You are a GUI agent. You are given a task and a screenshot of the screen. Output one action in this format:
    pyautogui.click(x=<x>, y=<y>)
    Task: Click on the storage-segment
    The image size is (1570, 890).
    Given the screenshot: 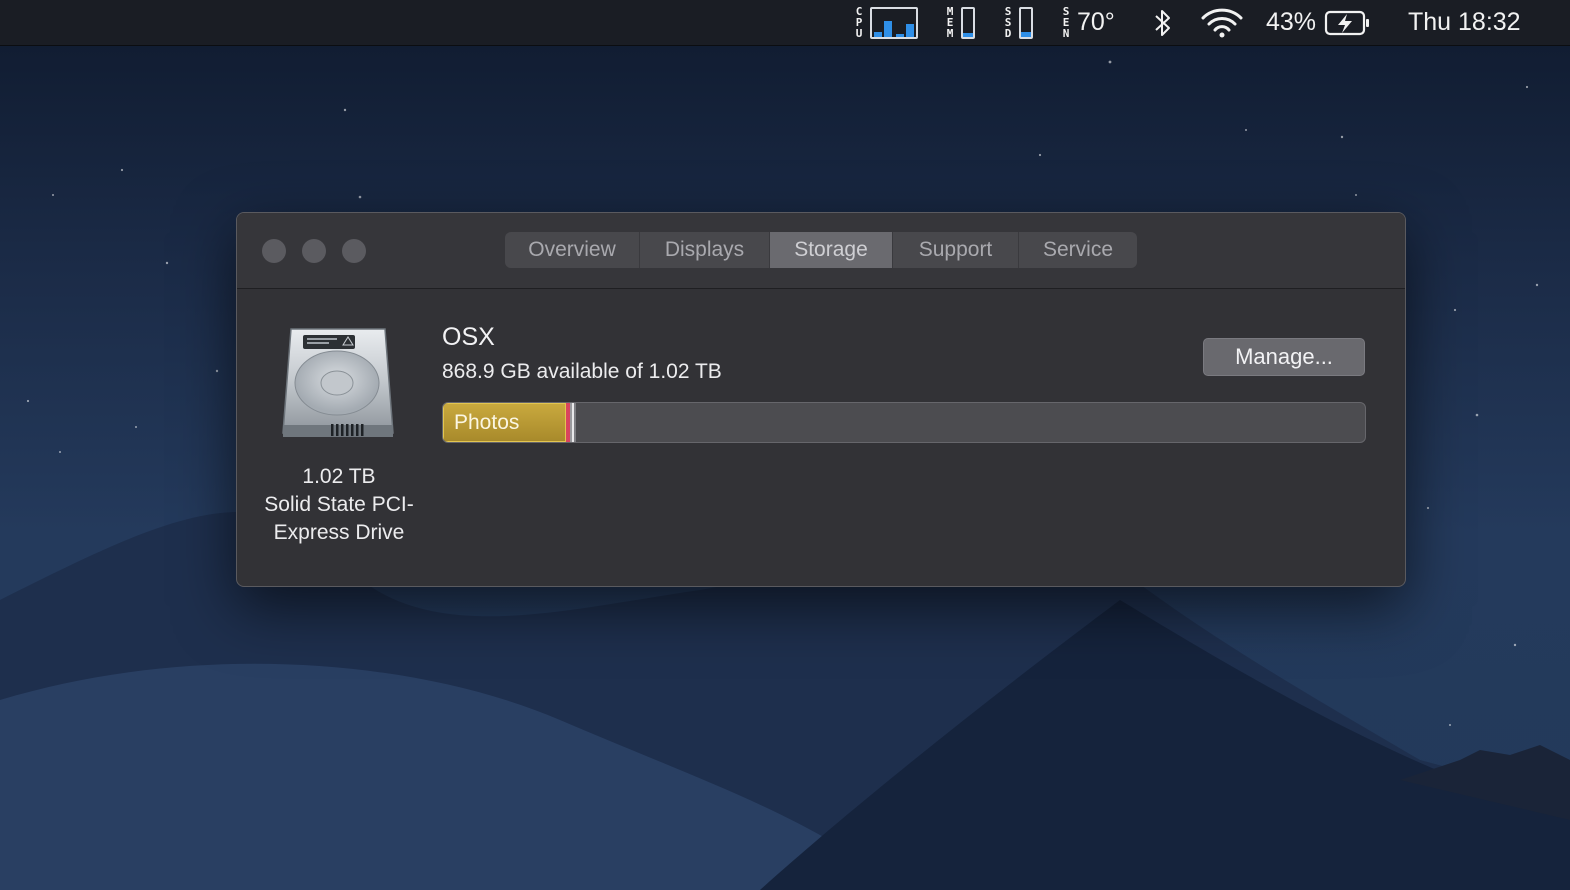 What is the action you would take?
    pyautogui.click(x=574, y=422)
    